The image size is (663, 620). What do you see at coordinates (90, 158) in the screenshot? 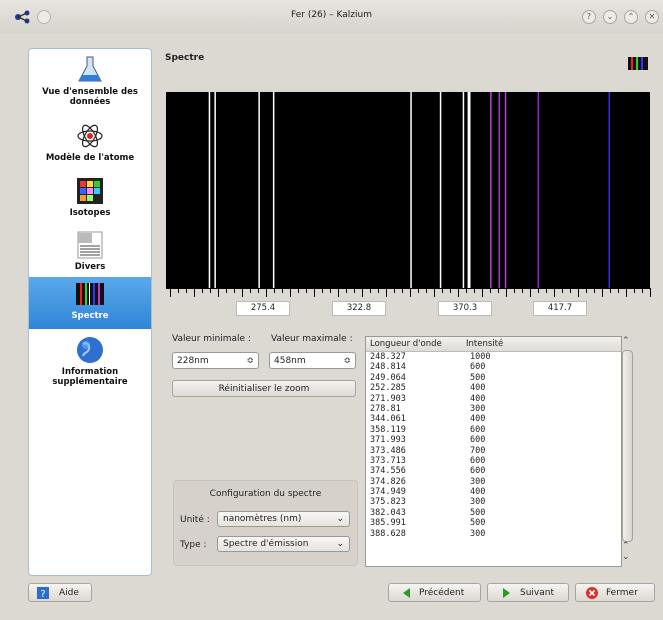
I see `sidebar-item-label: Modèle de l'atome` at bounding box center [90, 158].